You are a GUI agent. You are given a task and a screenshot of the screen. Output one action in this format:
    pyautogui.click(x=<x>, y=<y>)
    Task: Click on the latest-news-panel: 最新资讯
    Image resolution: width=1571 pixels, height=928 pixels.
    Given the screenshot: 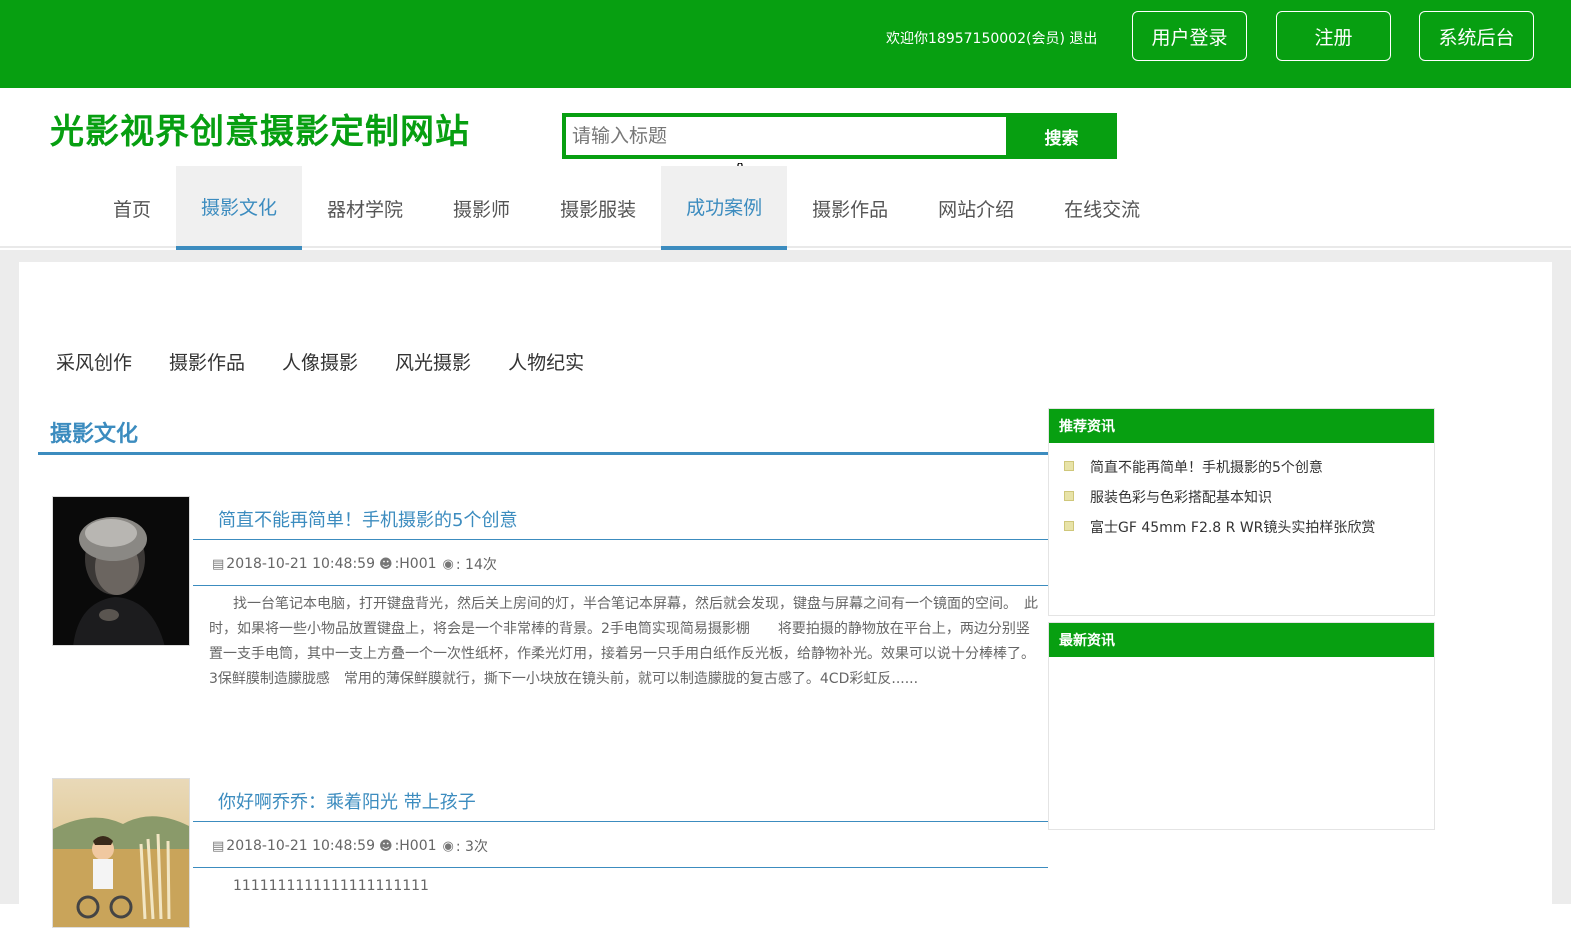 What is the action you would take?
    pyautogui.click(x=1241, y=726)
    